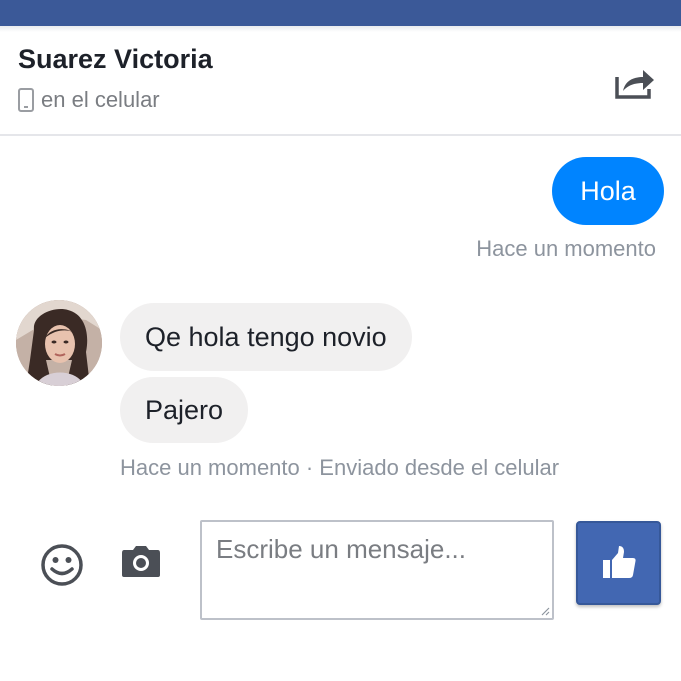 Image resolution: width=681 pixels, height=681 pixels. I want to click on camera-icon, so click(141, 561).